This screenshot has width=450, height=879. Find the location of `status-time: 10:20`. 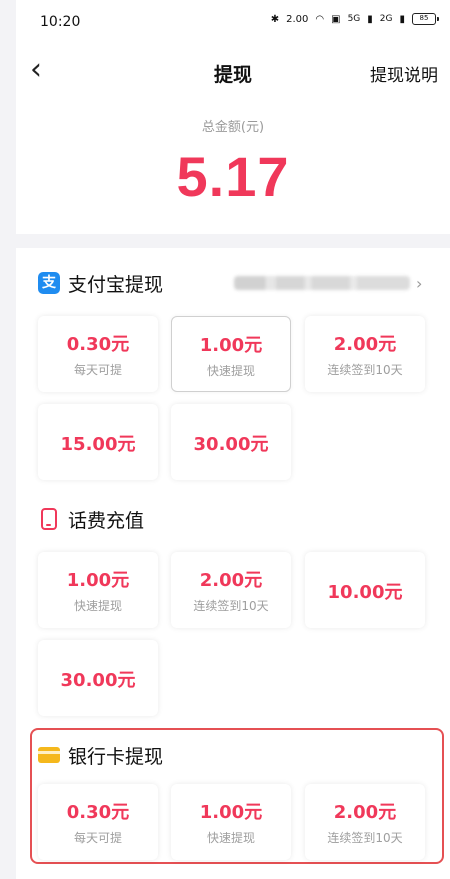

status-time: 10:20 is located at coordinates (60, 22).